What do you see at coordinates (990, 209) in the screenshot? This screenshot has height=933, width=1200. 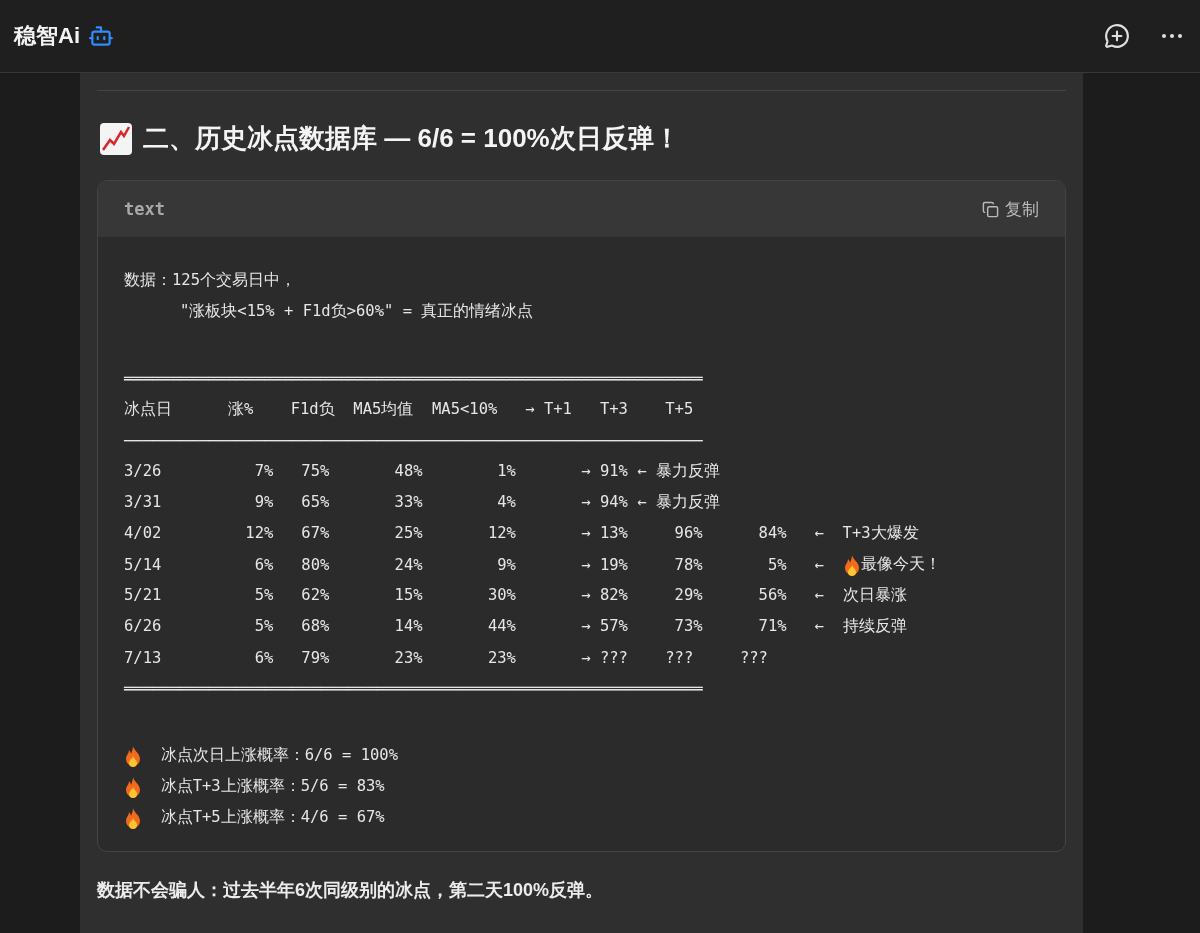 I see `copy-icon` at bounding box center [990, 209].